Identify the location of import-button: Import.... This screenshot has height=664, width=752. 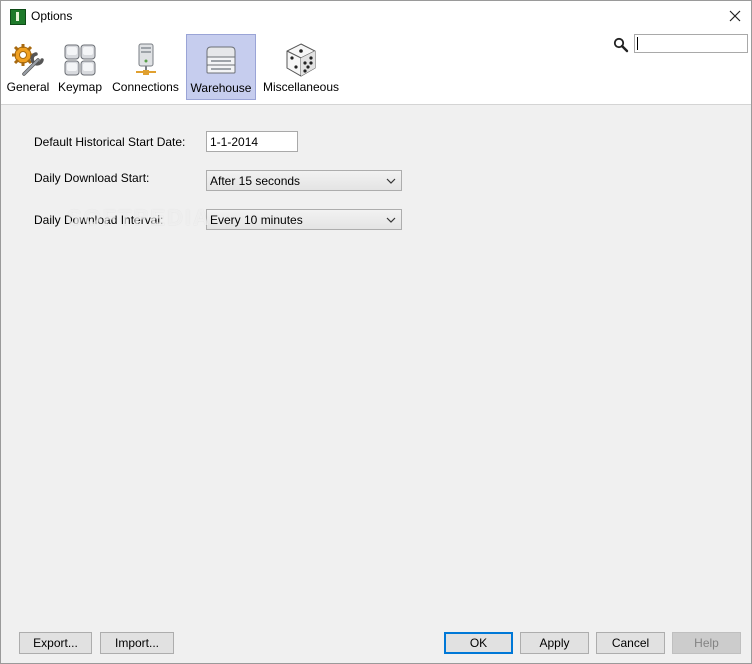
(137, 643).